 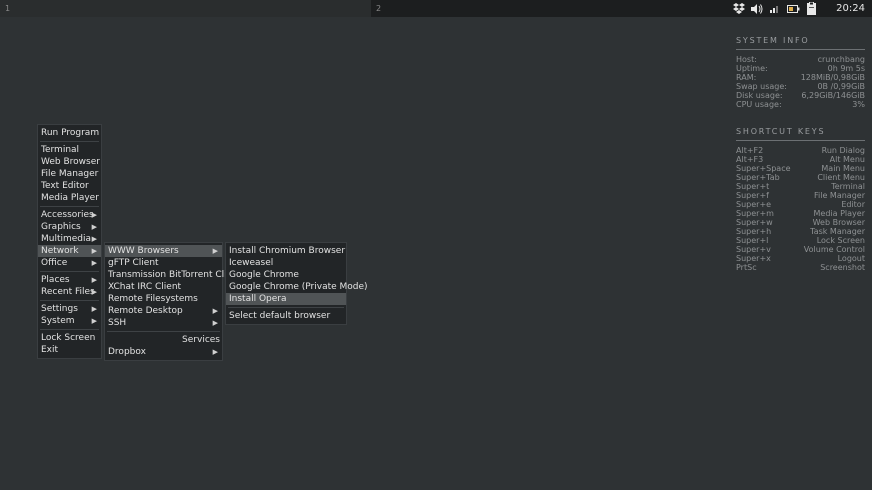 What do you see at coordinates (127, 352) in the screenshot?
I see `menu-item-label: Dropbox` at bounding box center [127, 352].